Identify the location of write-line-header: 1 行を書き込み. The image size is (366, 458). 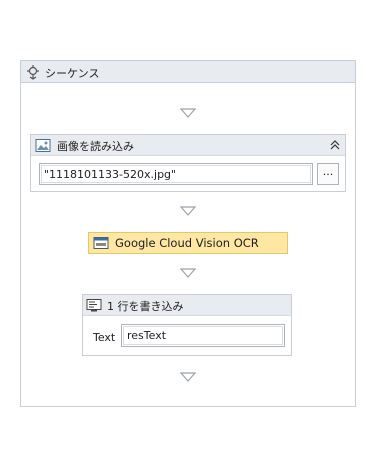
(187, 305).